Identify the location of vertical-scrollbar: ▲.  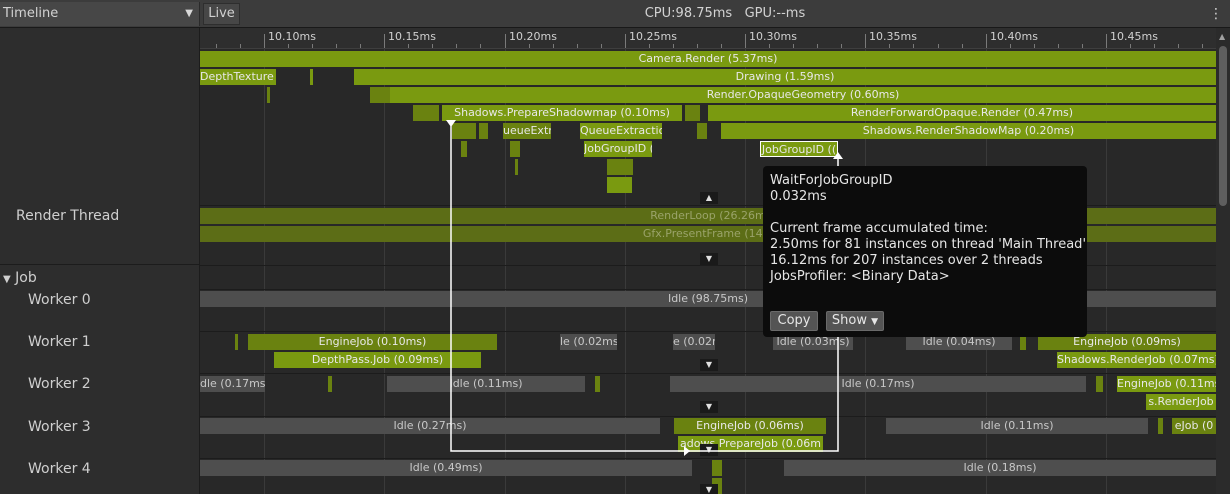
(1223, 261).